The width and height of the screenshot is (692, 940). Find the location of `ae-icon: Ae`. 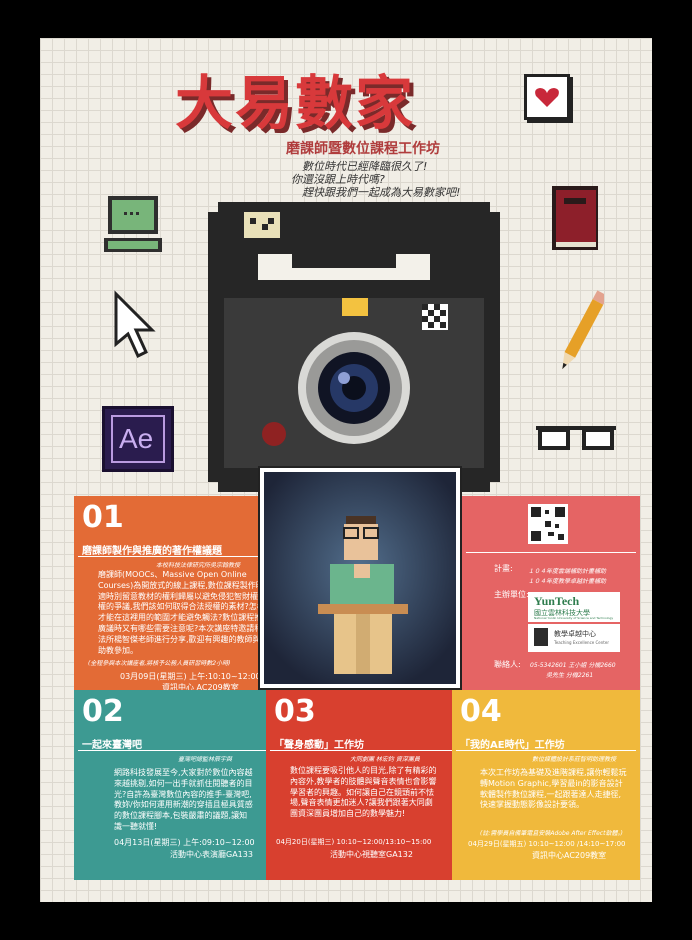

ae-icon: Ae is located at coordinates (138, 439).